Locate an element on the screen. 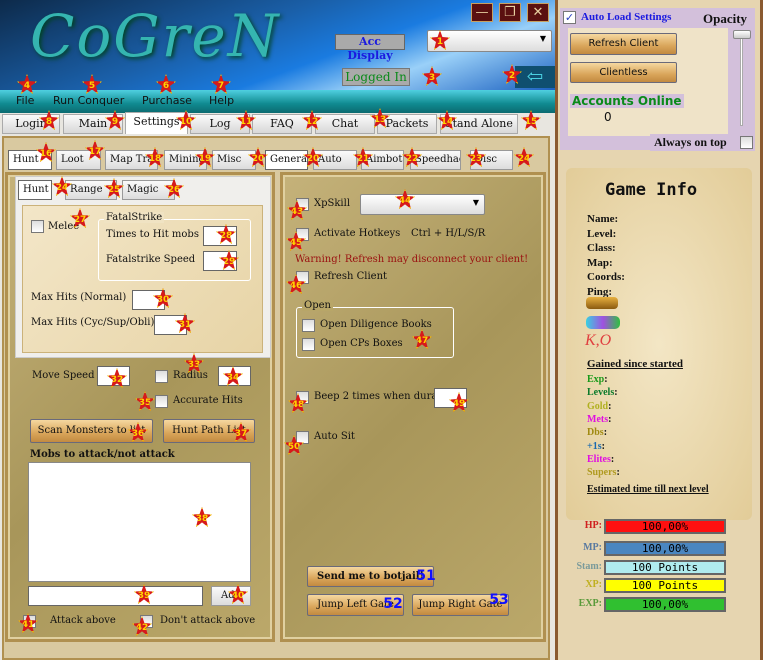 Image resolution: width=763 pixels, height=660 pixels. move-speed-label: Move Speed is located at coordinates (63, 375).